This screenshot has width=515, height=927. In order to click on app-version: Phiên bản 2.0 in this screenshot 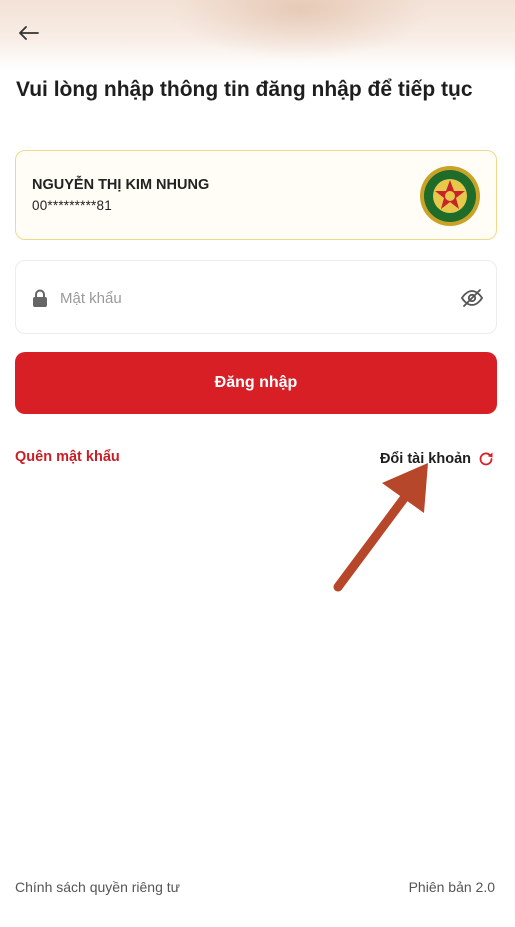, I will do `click(451, 887)`.